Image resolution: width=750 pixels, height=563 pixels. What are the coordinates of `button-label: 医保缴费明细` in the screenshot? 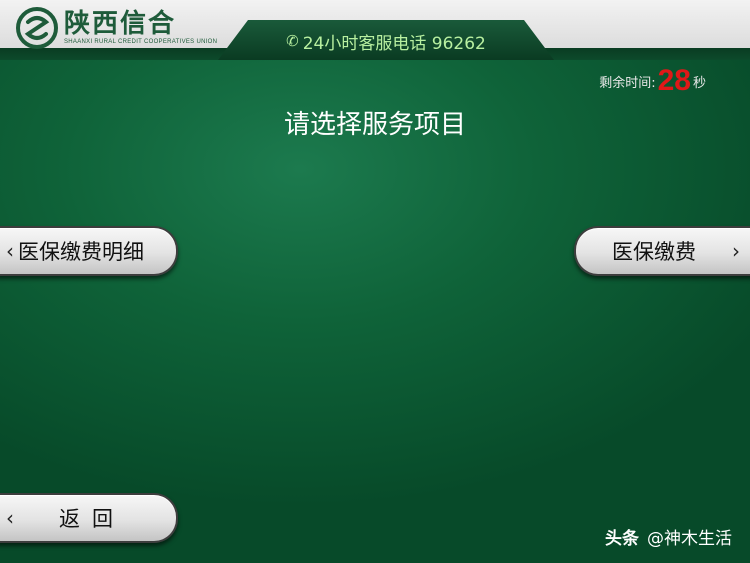 It's located at (81, 252).